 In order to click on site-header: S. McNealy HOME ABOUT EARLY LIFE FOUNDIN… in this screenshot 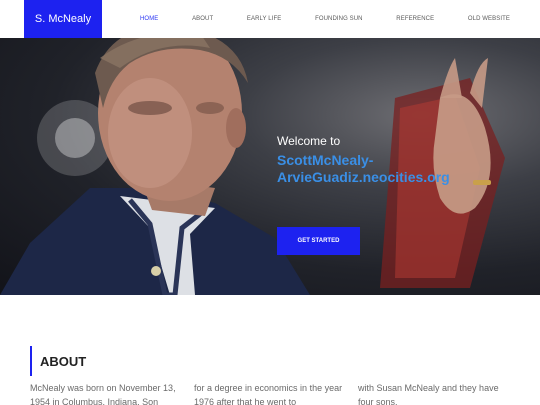, I will do `click(270, 19)`.